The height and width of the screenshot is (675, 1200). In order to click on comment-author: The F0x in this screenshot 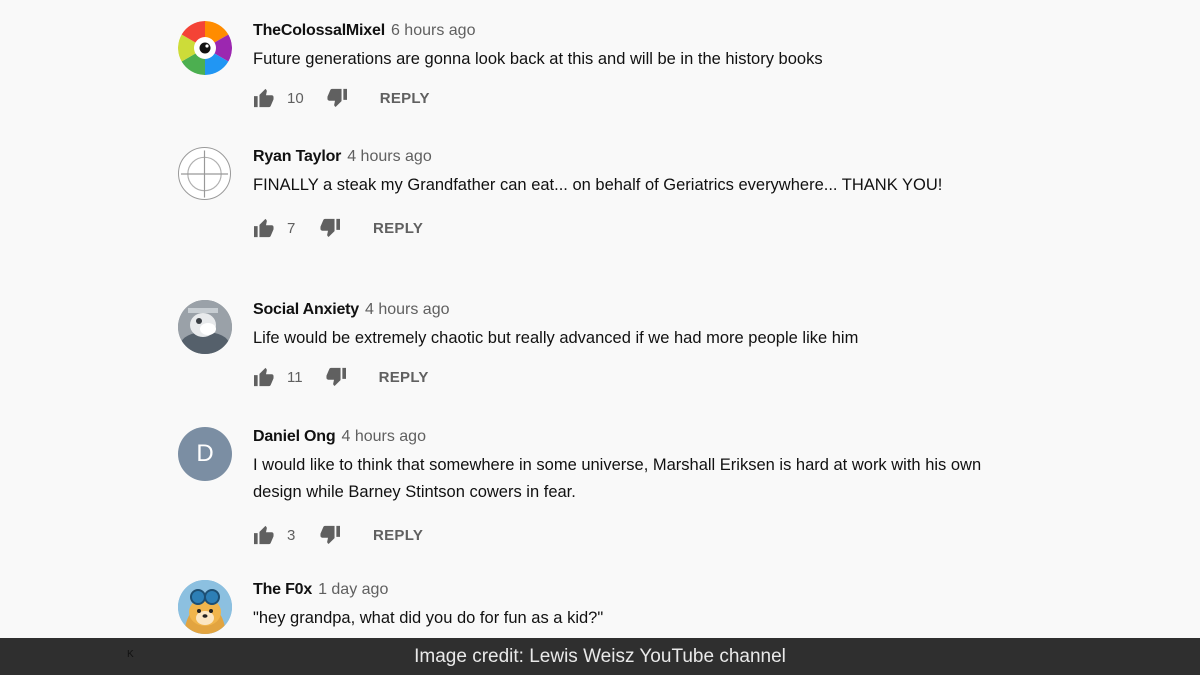, I will do `click(282, 589)`.